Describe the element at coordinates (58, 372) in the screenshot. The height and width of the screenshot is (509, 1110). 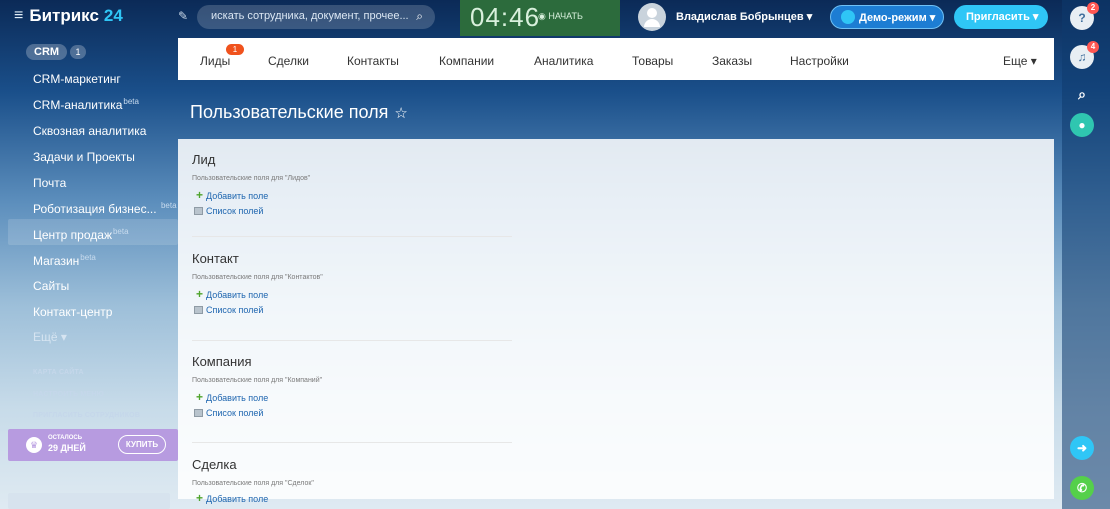
I see `sitemap-link: КАРТА САЙТА` at that location.